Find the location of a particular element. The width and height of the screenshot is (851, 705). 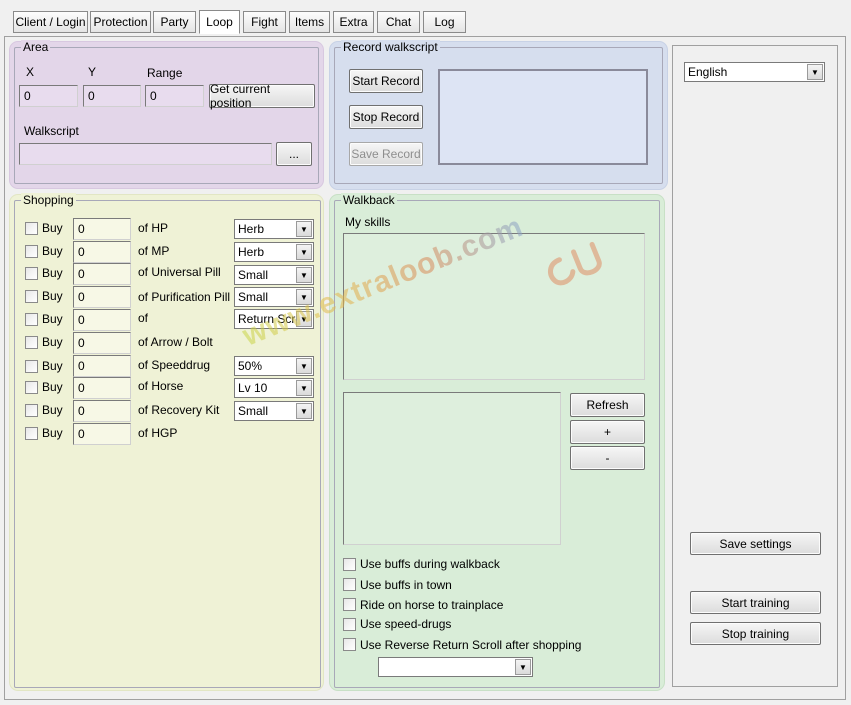

hp-quantity-input: 0 is located at coordinates (102, 229).